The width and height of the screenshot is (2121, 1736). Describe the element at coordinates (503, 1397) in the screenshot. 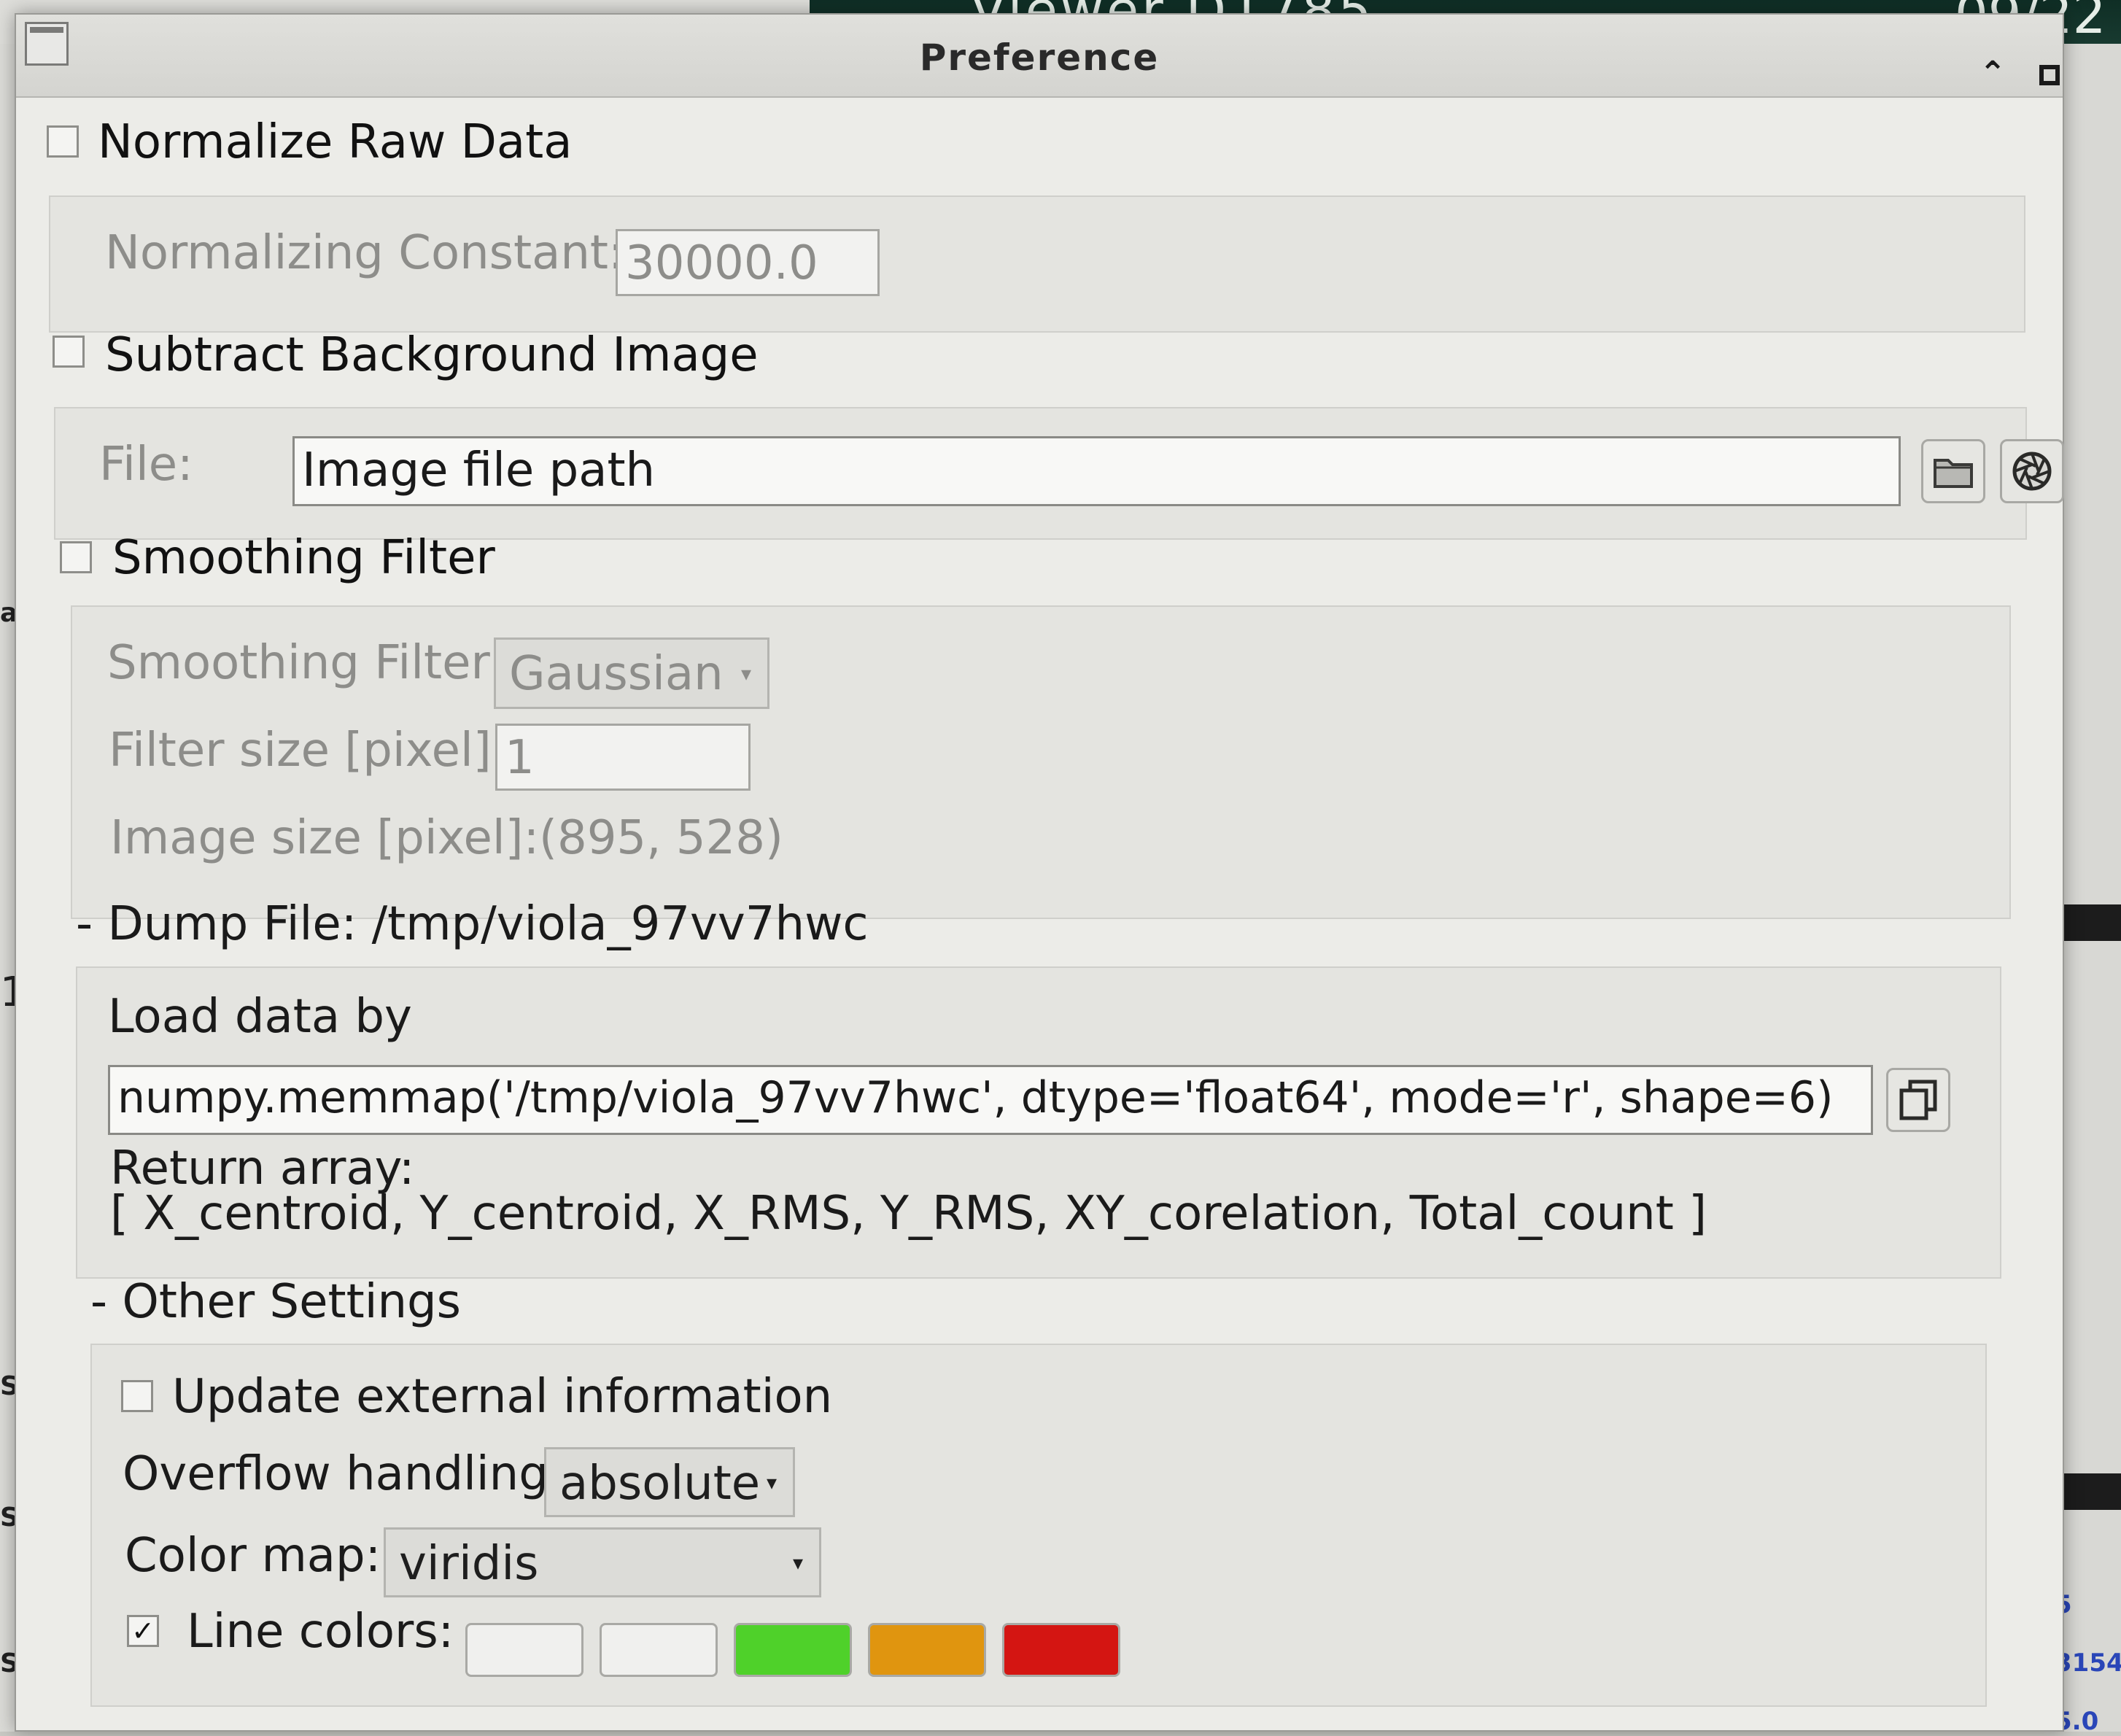

I see `update-external-info-label: Update external information` at that location.